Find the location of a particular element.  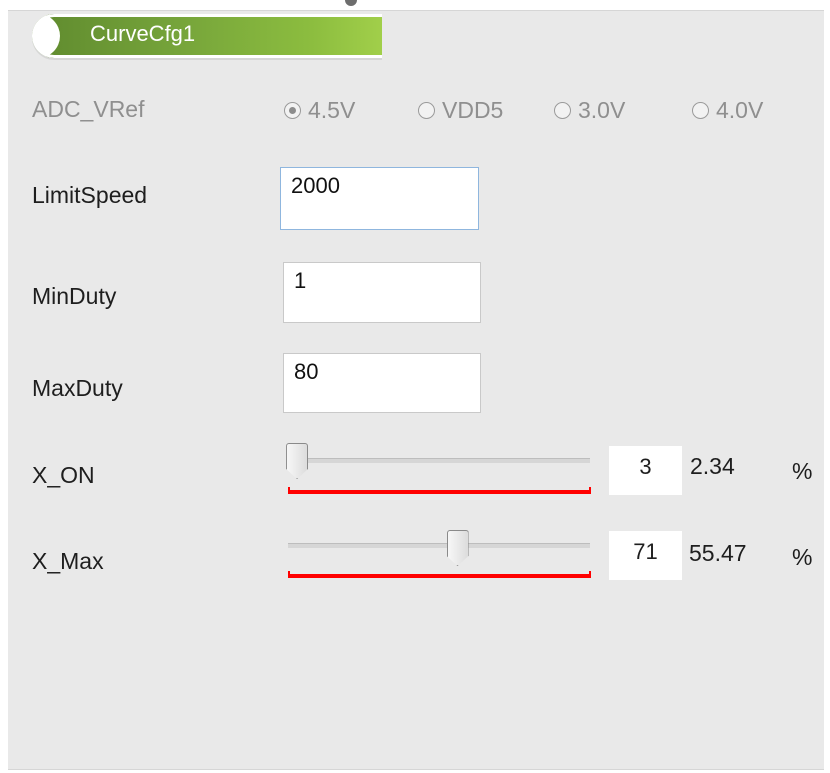

x-on-slider-track is located at coordinates (439, 460).